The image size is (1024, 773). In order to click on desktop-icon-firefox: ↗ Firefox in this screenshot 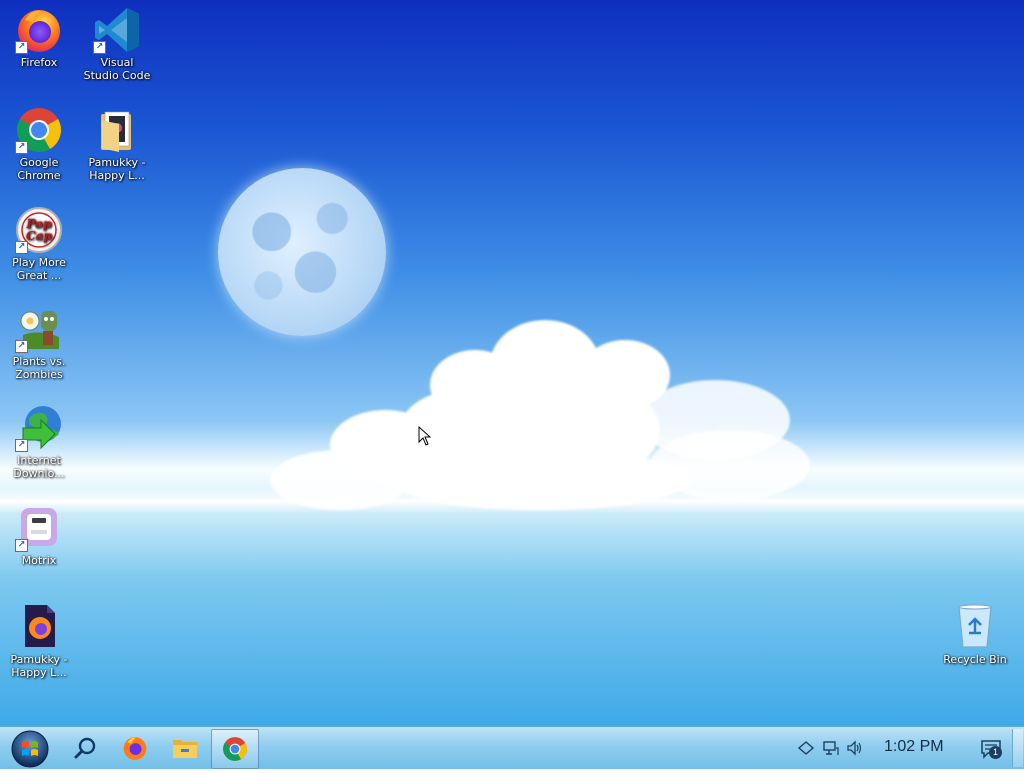, I will do `click(39, 37)`.